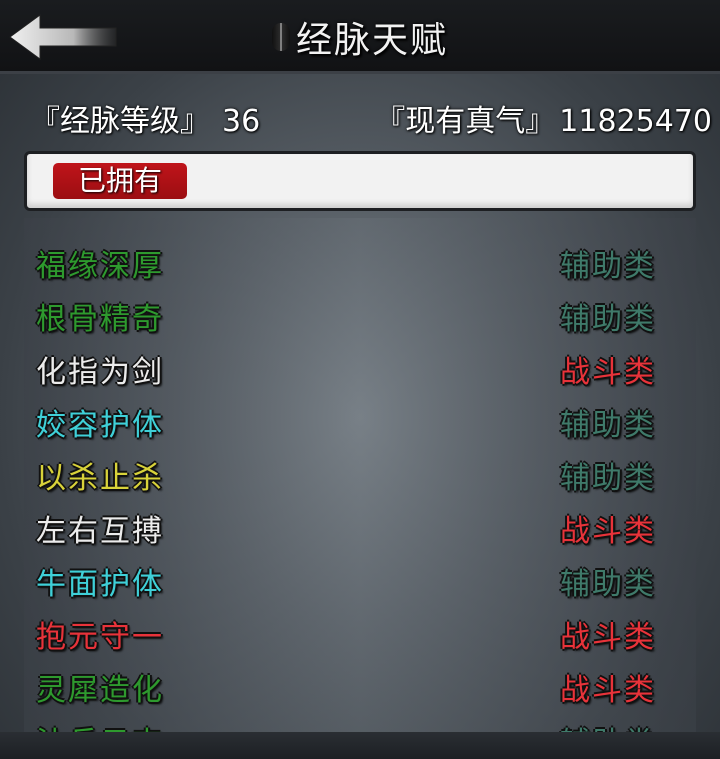 The width and height of the screenshot is (720, 759). What do you see at coordinates (360, 181) in the screenshot?
I see `tab-bar: 已拥有` at bounding box center [360, 181].